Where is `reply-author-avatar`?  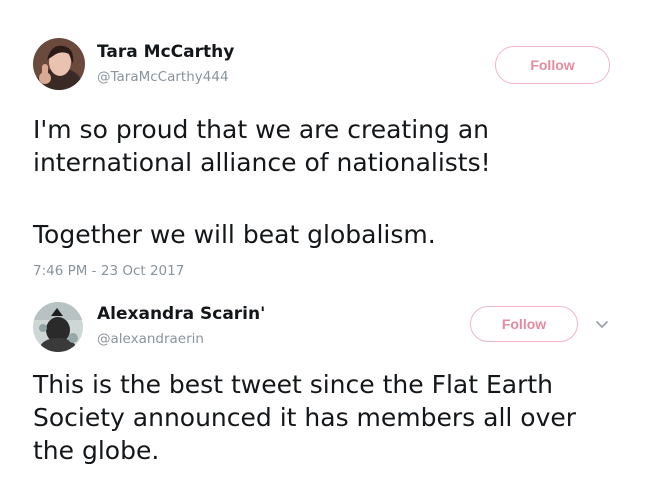 reply-author-avatar is located at coordinates (58, 327).